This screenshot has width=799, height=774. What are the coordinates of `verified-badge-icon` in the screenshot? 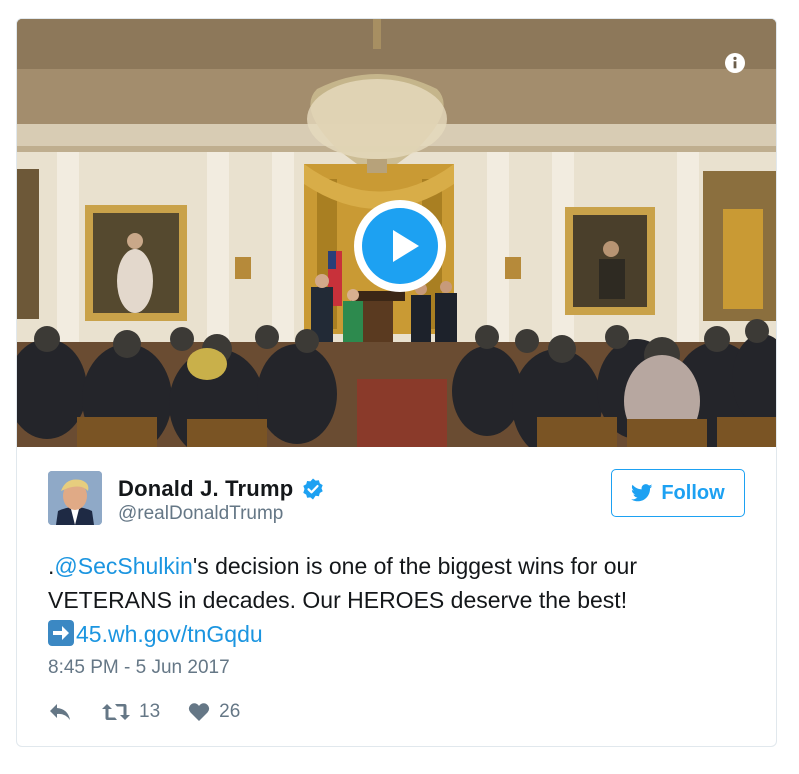 It's located at (313, 489).